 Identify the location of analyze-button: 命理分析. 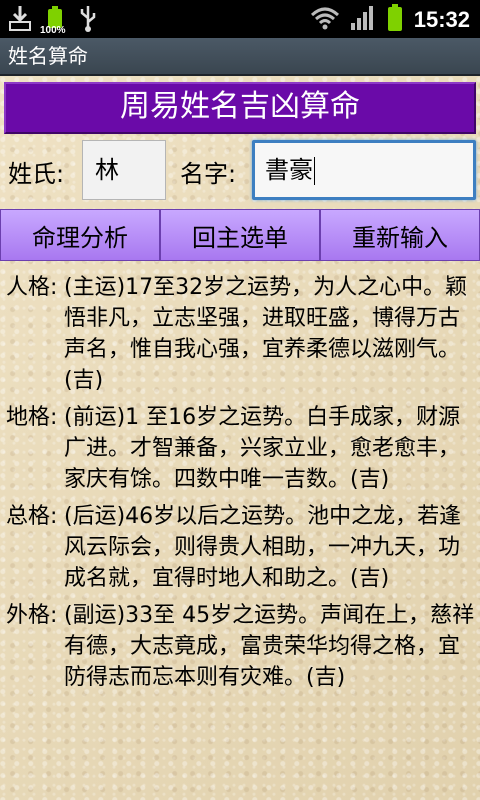
(80, 235).